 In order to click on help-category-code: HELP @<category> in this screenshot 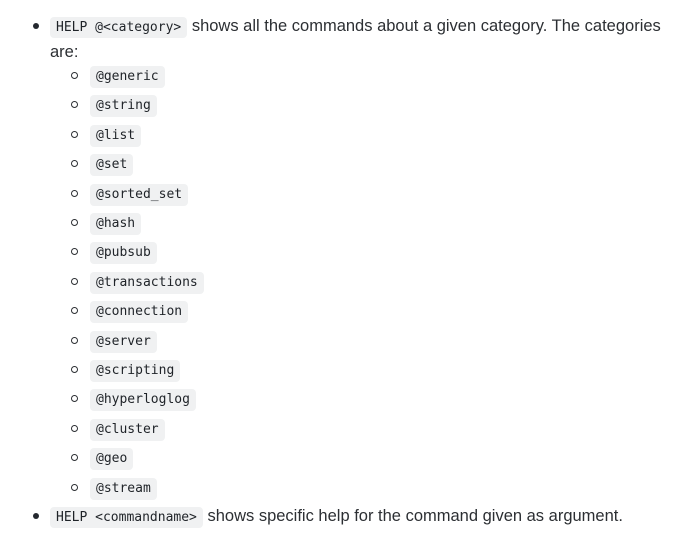, I will do `click(119, 27)`.